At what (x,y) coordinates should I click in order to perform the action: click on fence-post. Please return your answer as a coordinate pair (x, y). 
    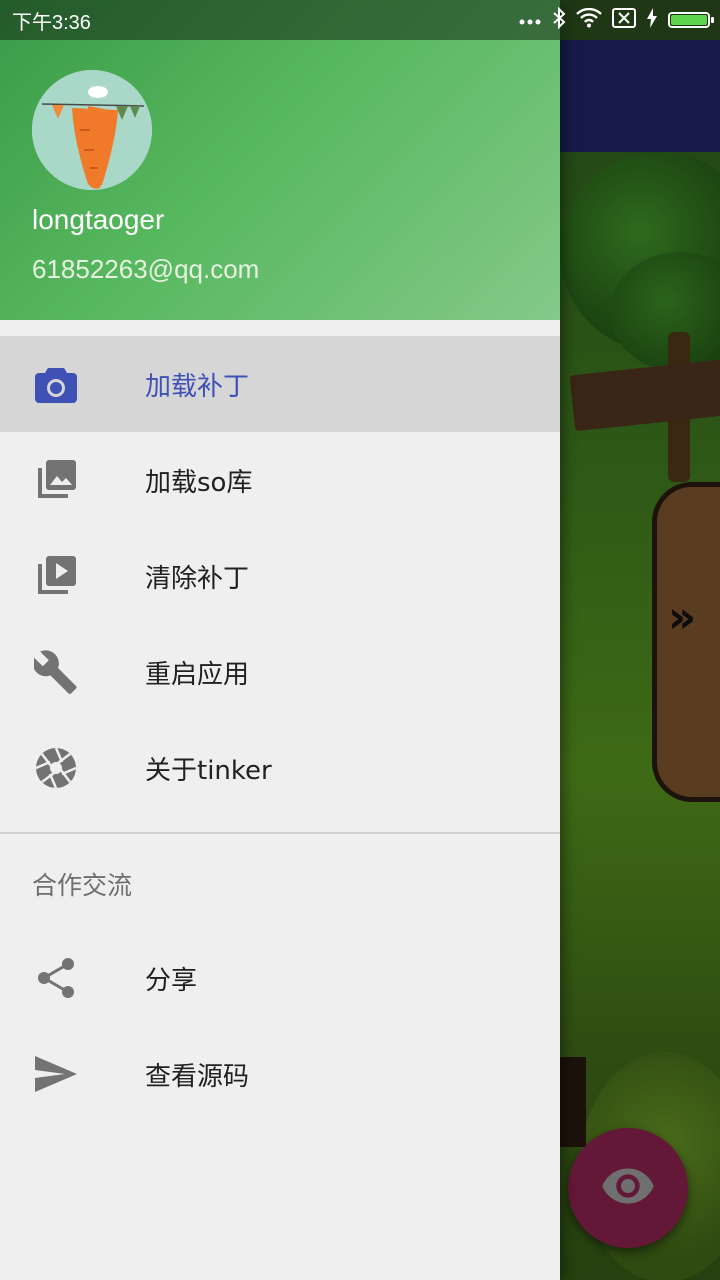
    Looking at the image, I should click on (573, 1102).